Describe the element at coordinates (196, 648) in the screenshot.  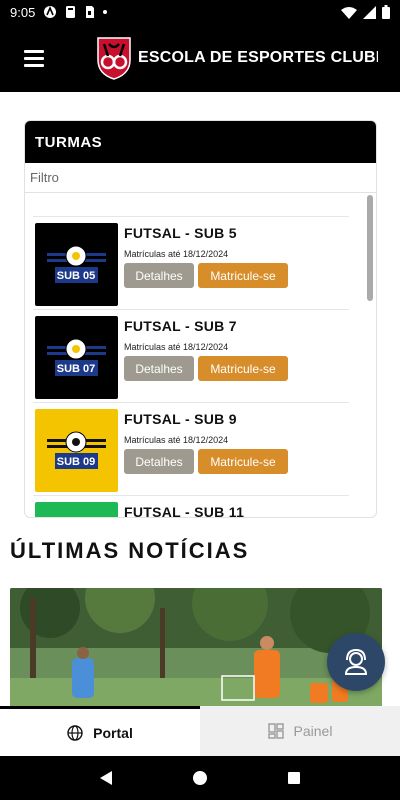
I see `news-image` at that location.